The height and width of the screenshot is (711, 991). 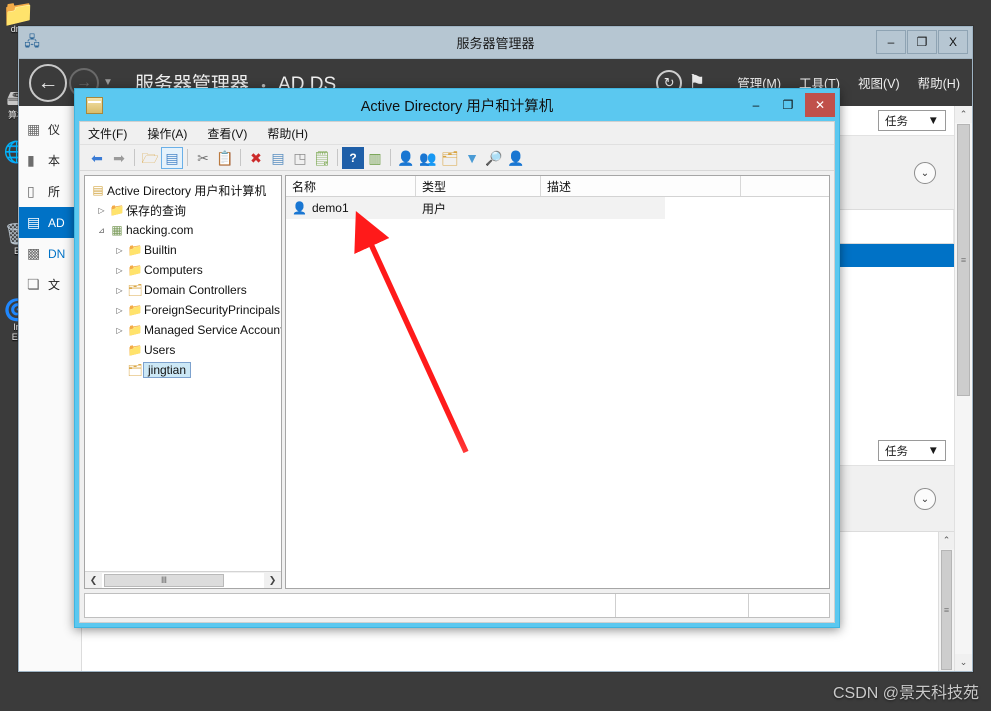 What do you see at coordinates (351, 186) in the screenshot?
I see `column-name: 名称` at bounding box center [351, 186].